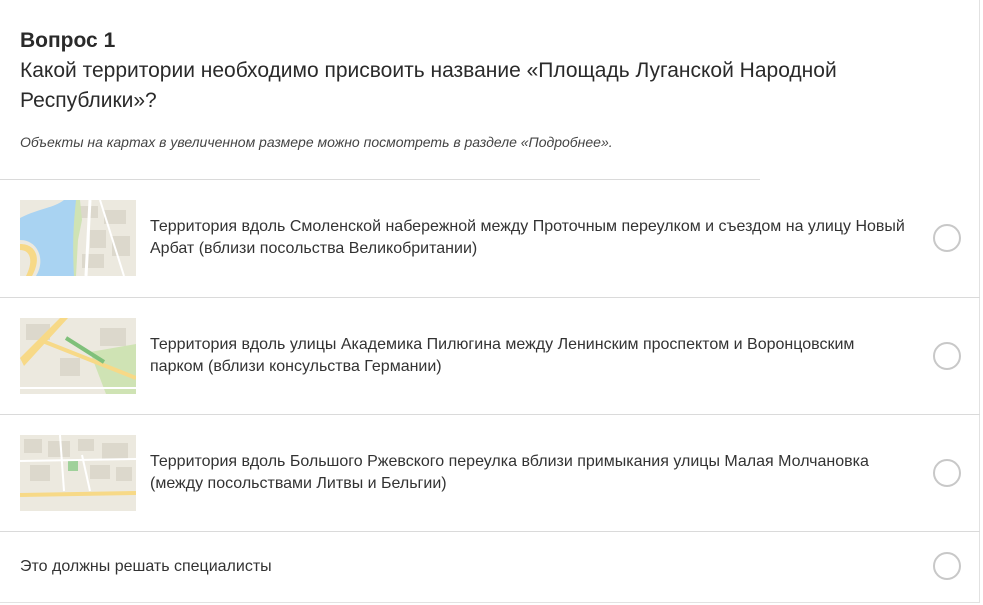 The width and height of the screenshot is (983, 605). What do you see at coordinates (490, 567) in the screenshot?
I see `answer-option-4: Это должны решать специалисты` at bounding box center [490, 567].